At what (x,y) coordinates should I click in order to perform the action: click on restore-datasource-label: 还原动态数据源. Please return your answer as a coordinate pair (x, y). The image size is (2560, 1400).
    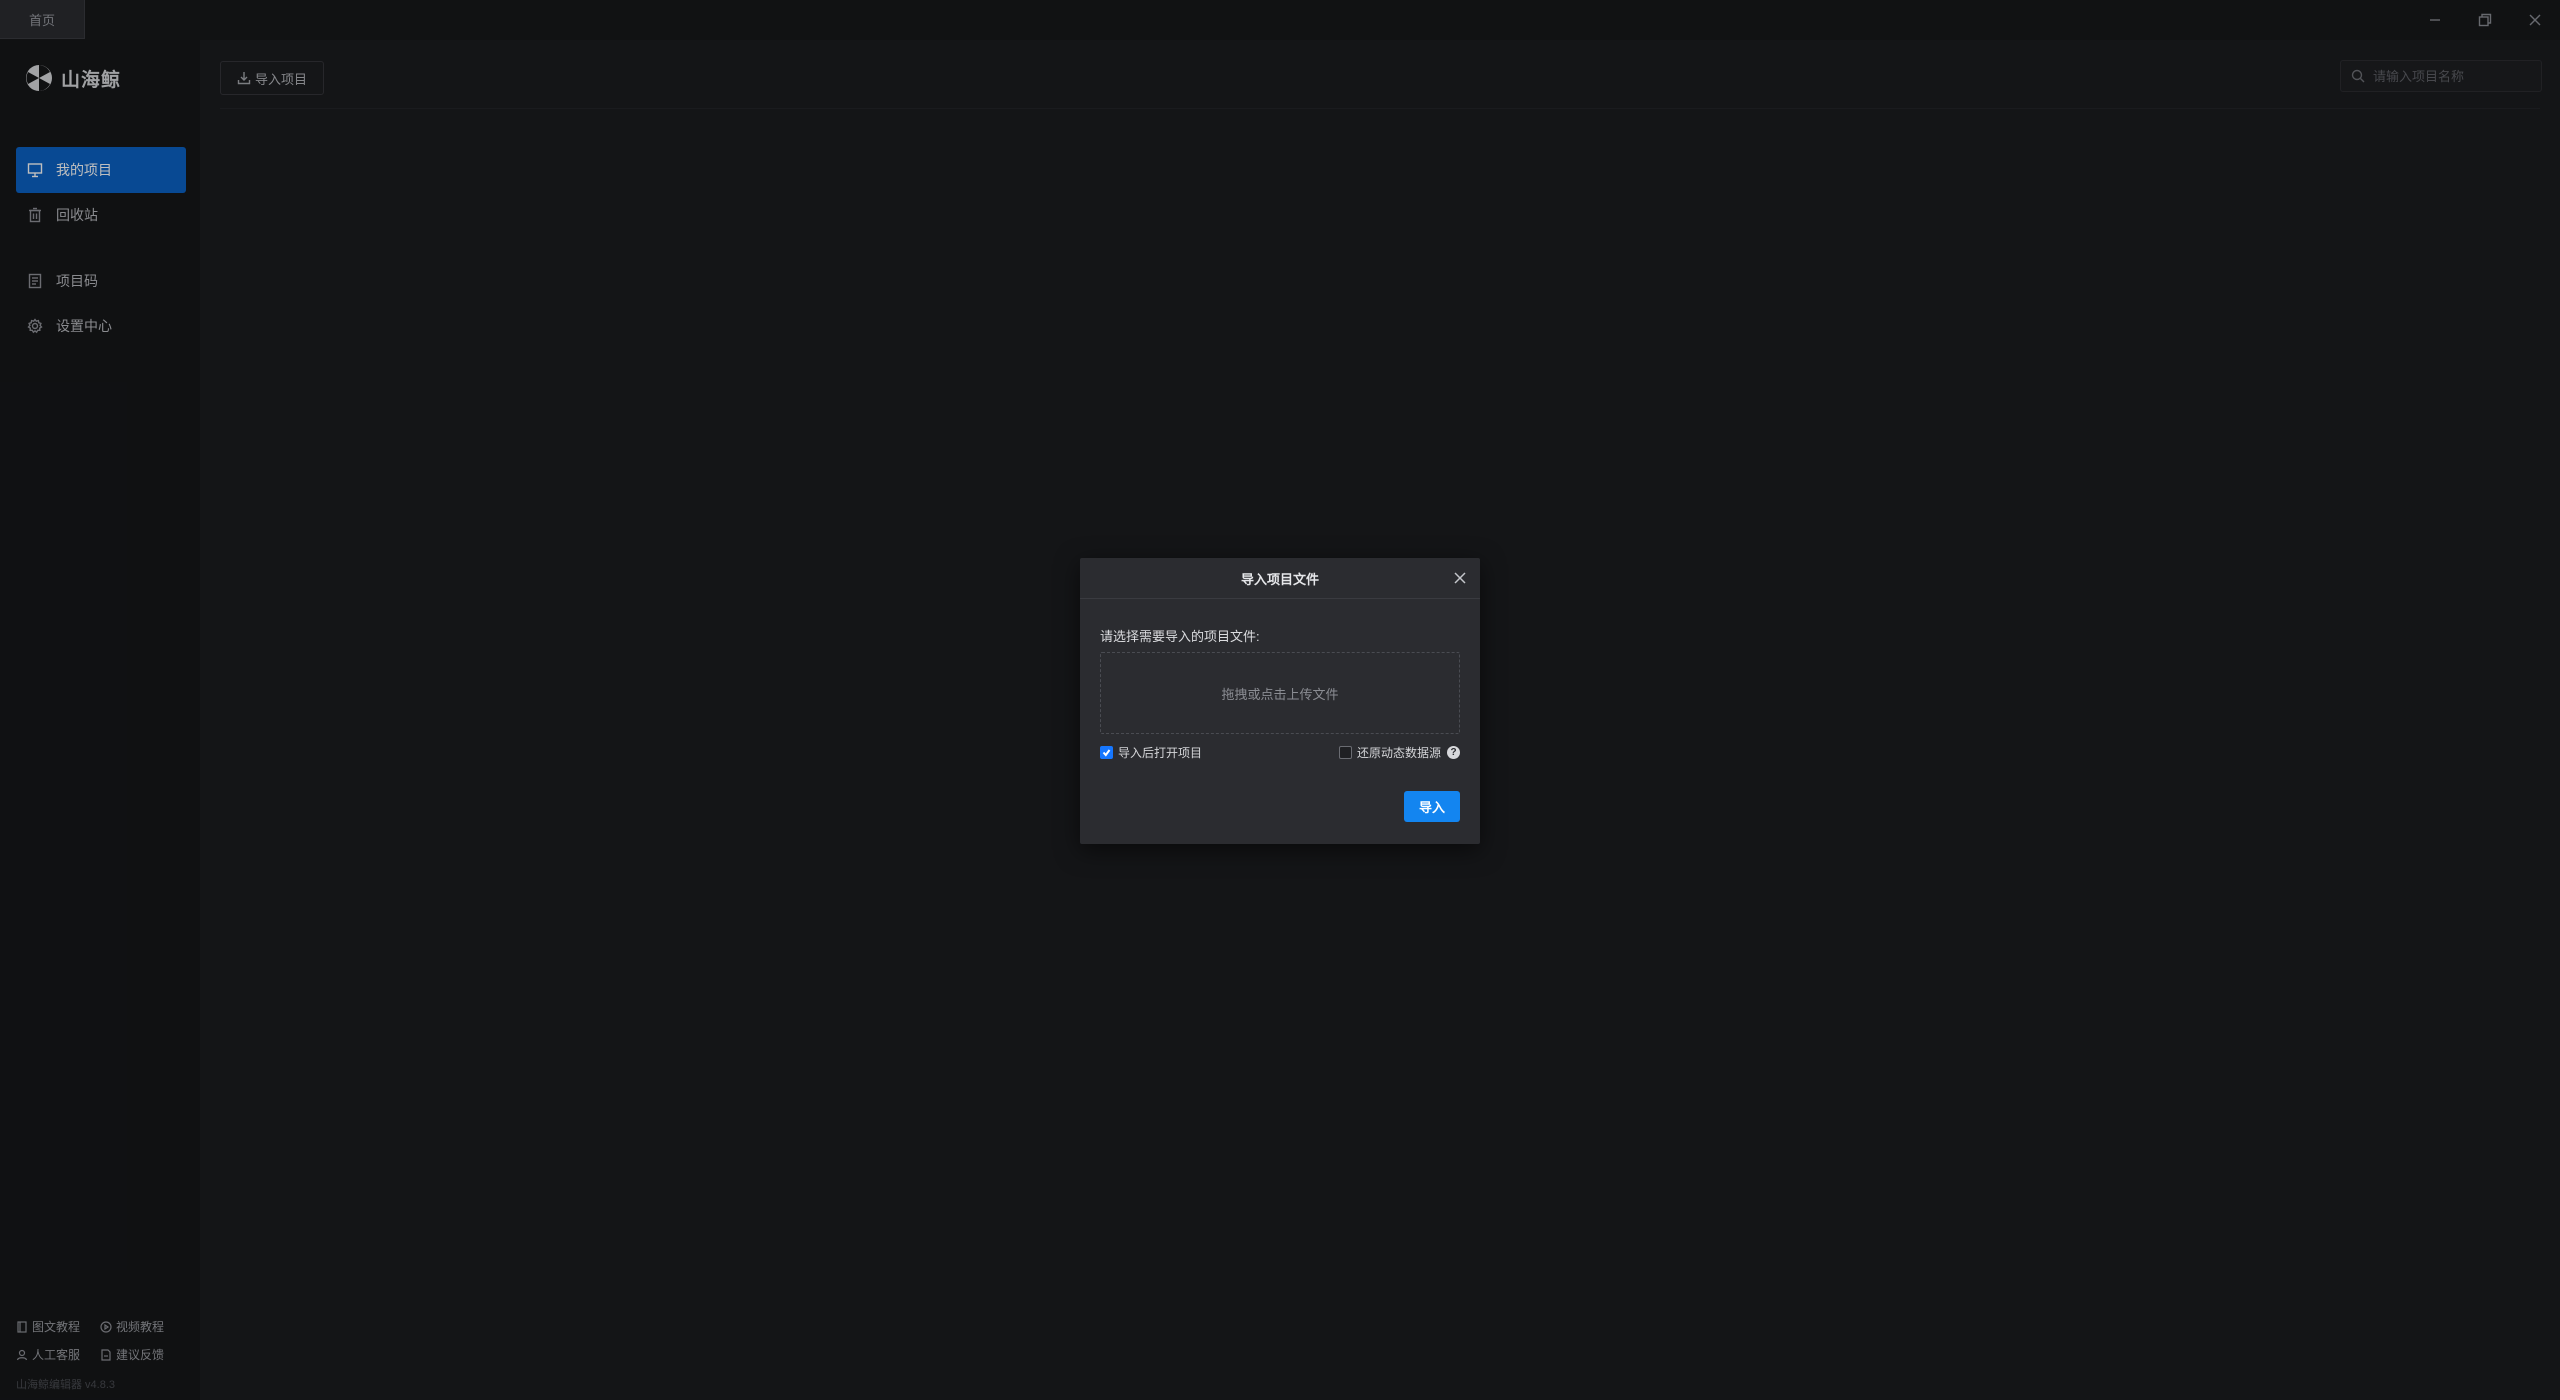
    Looking at the image, I should click on (1399, 753).